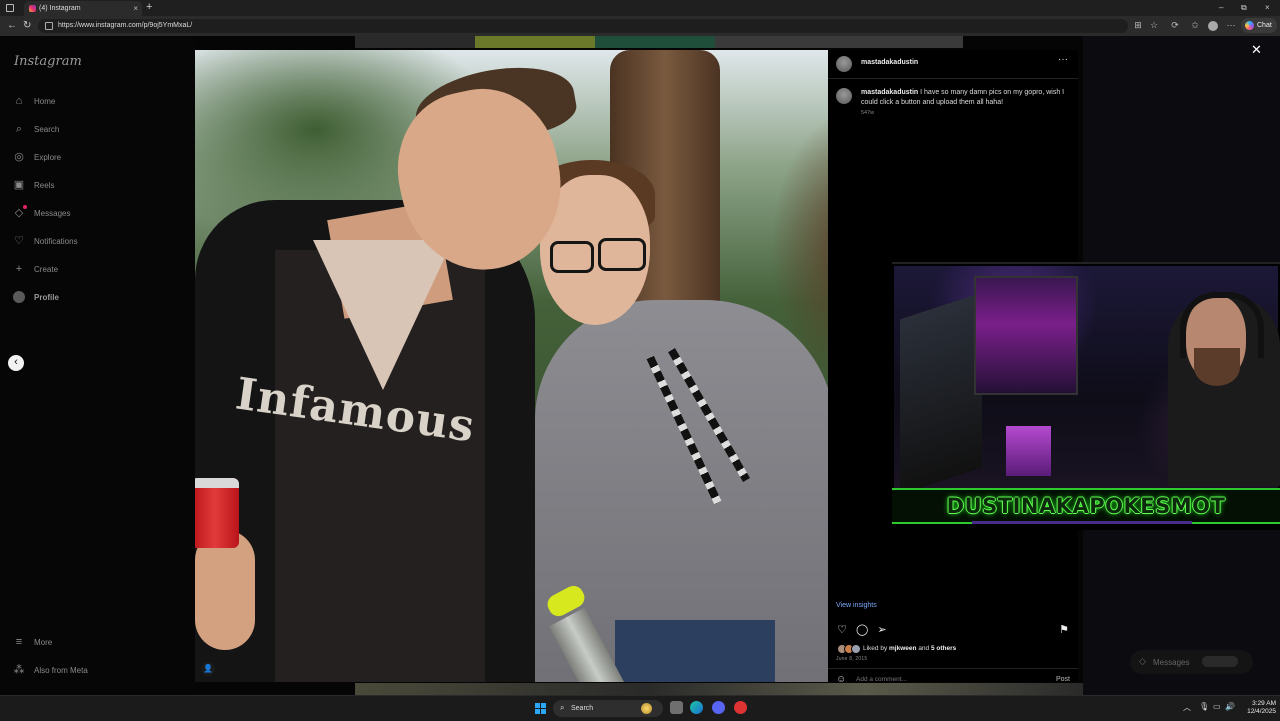 This screenshot has width=1280, height=721. Describe the element at coordinates (640, 8) in the screenshot. I see `browser-tab-bar: (4) Instagram × + – ⧉ ×` at that location.